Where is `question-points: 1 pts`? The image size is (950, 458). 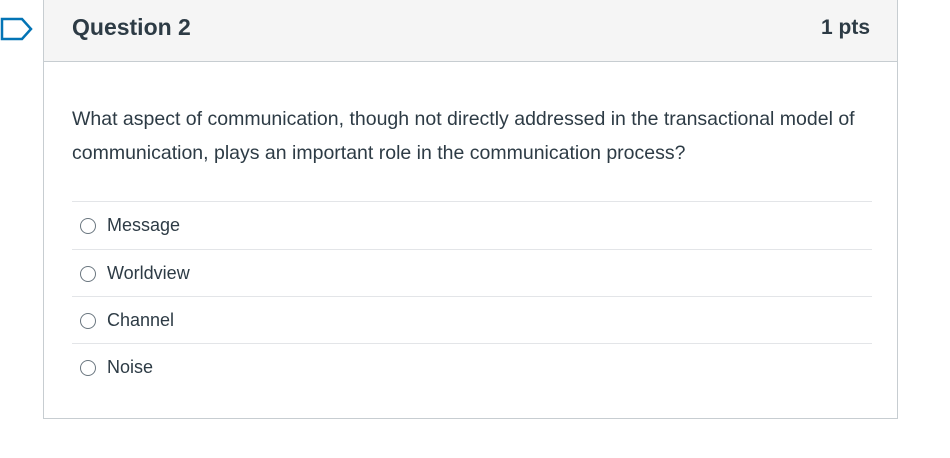 question-points: 1 pts is located at coordinates (845, 27).